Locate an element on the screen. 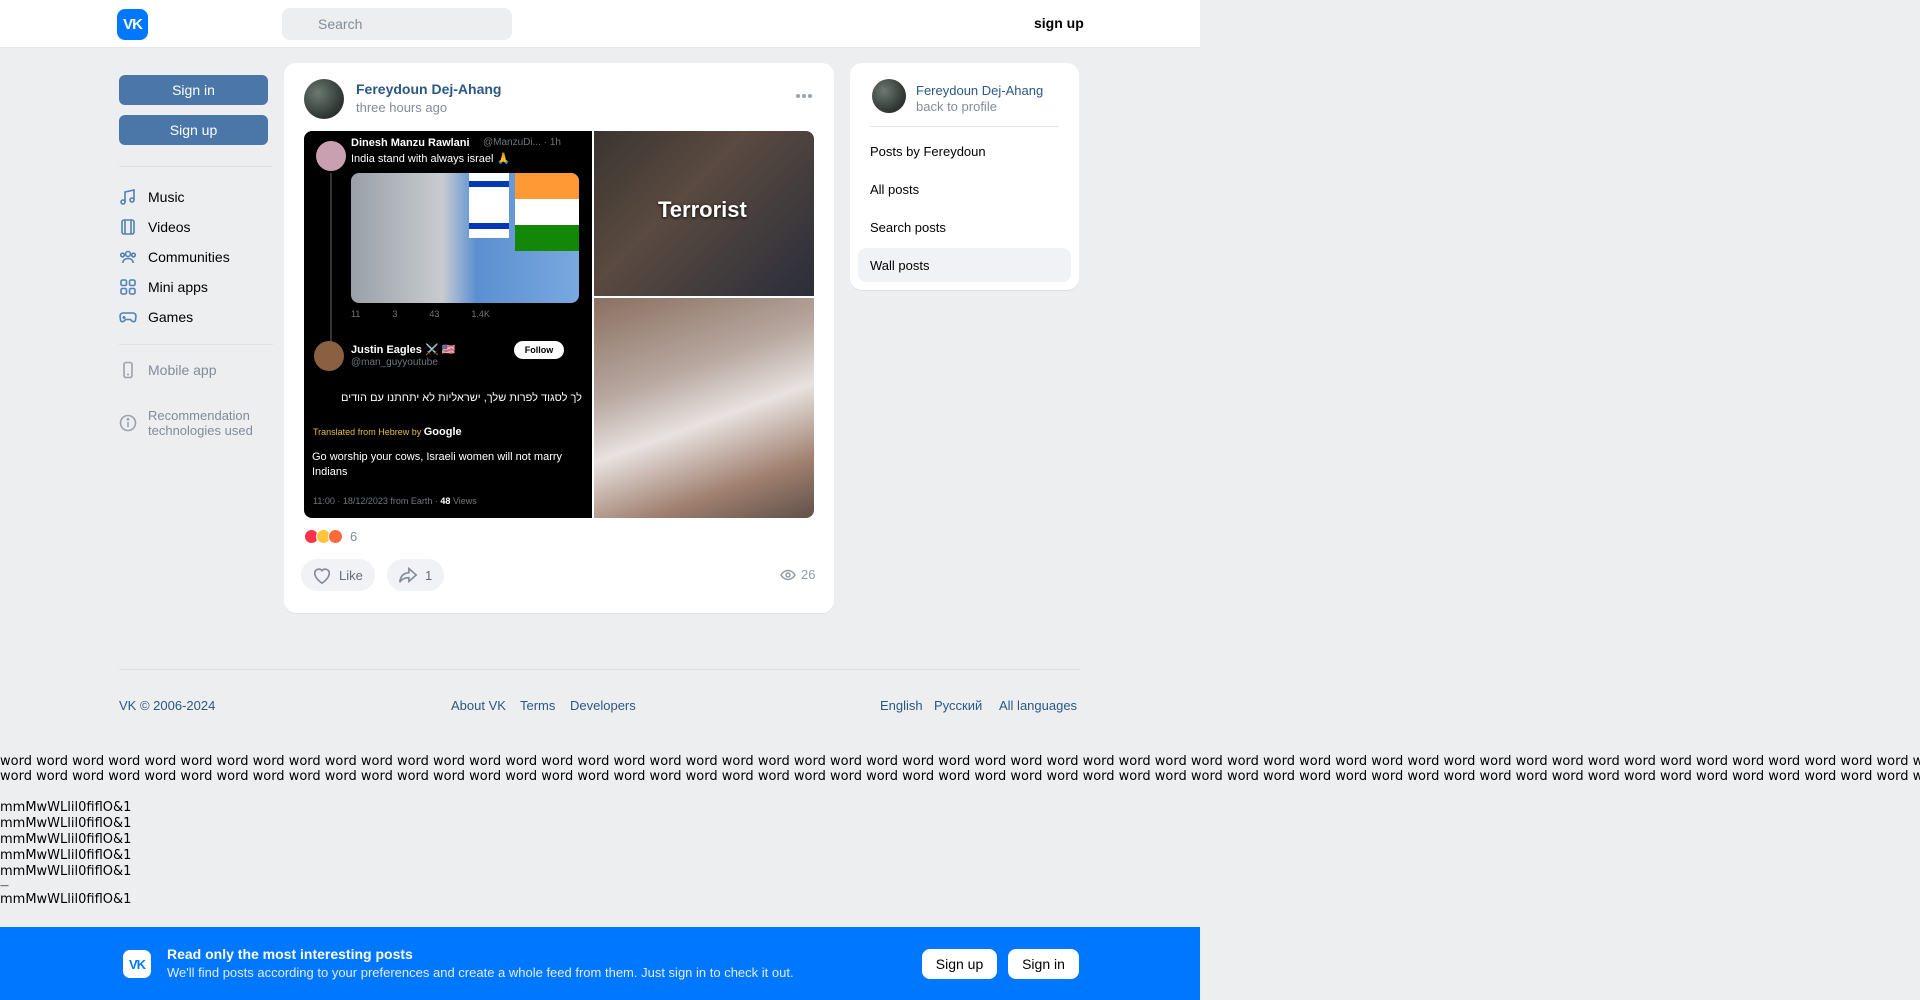 Image resolution: width=1920 pixels, height=1000 pixels. like-count: 43 is located at coordinates (434, 314).